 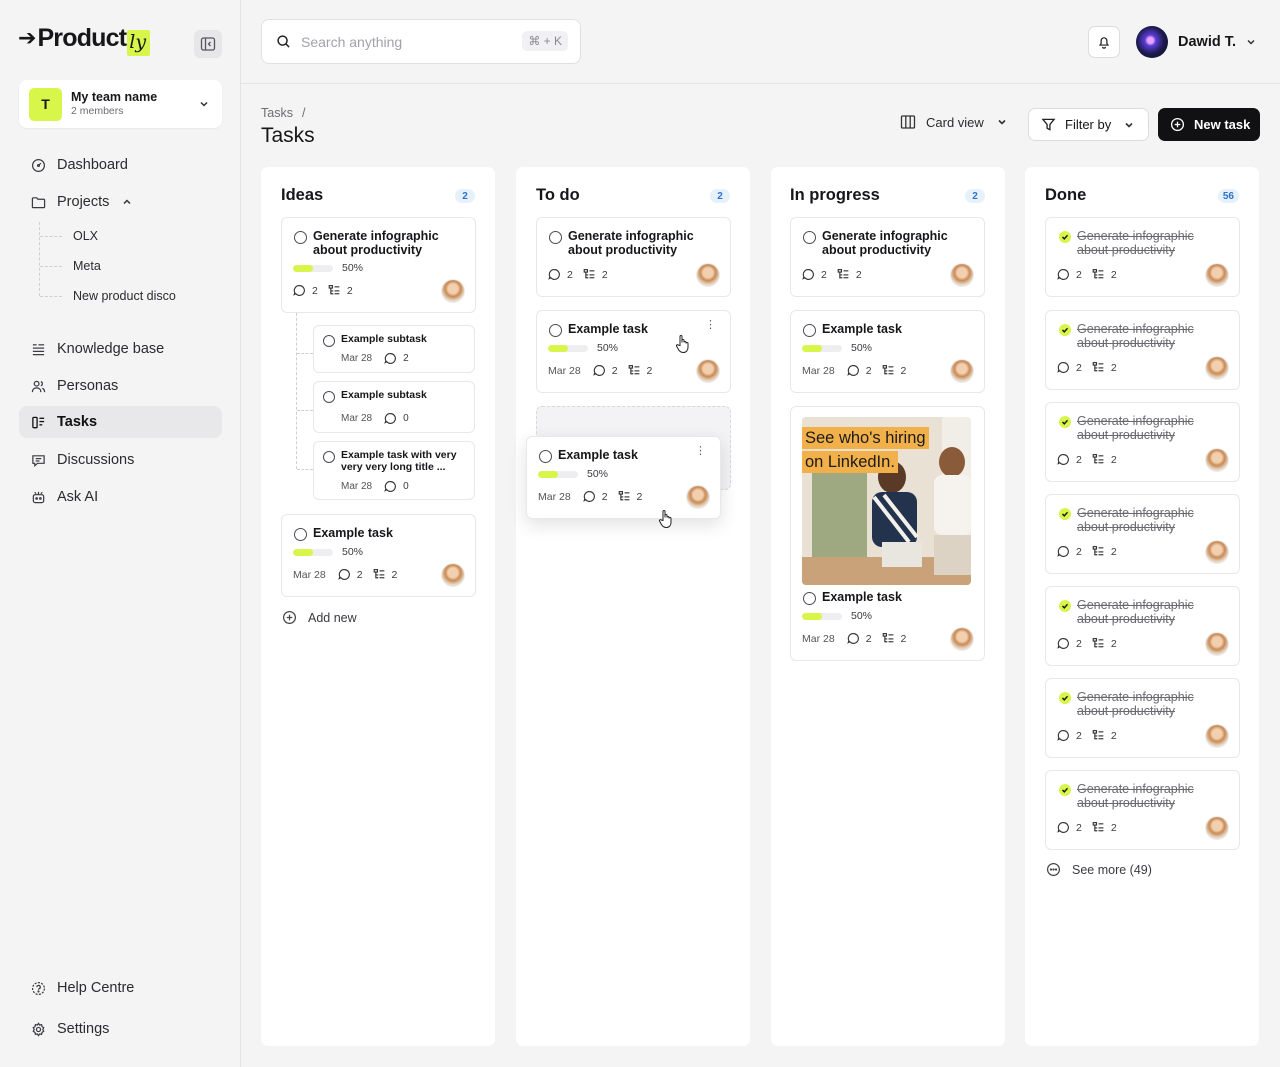 I want to click on subnav-new-product-disco: New product disco, so click(x=124, y=296).